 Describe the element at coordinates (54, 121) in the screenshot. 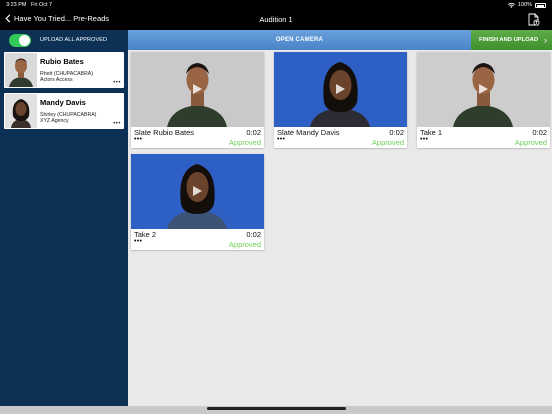

I see `actor-agency: XYZ Agency` at that location.